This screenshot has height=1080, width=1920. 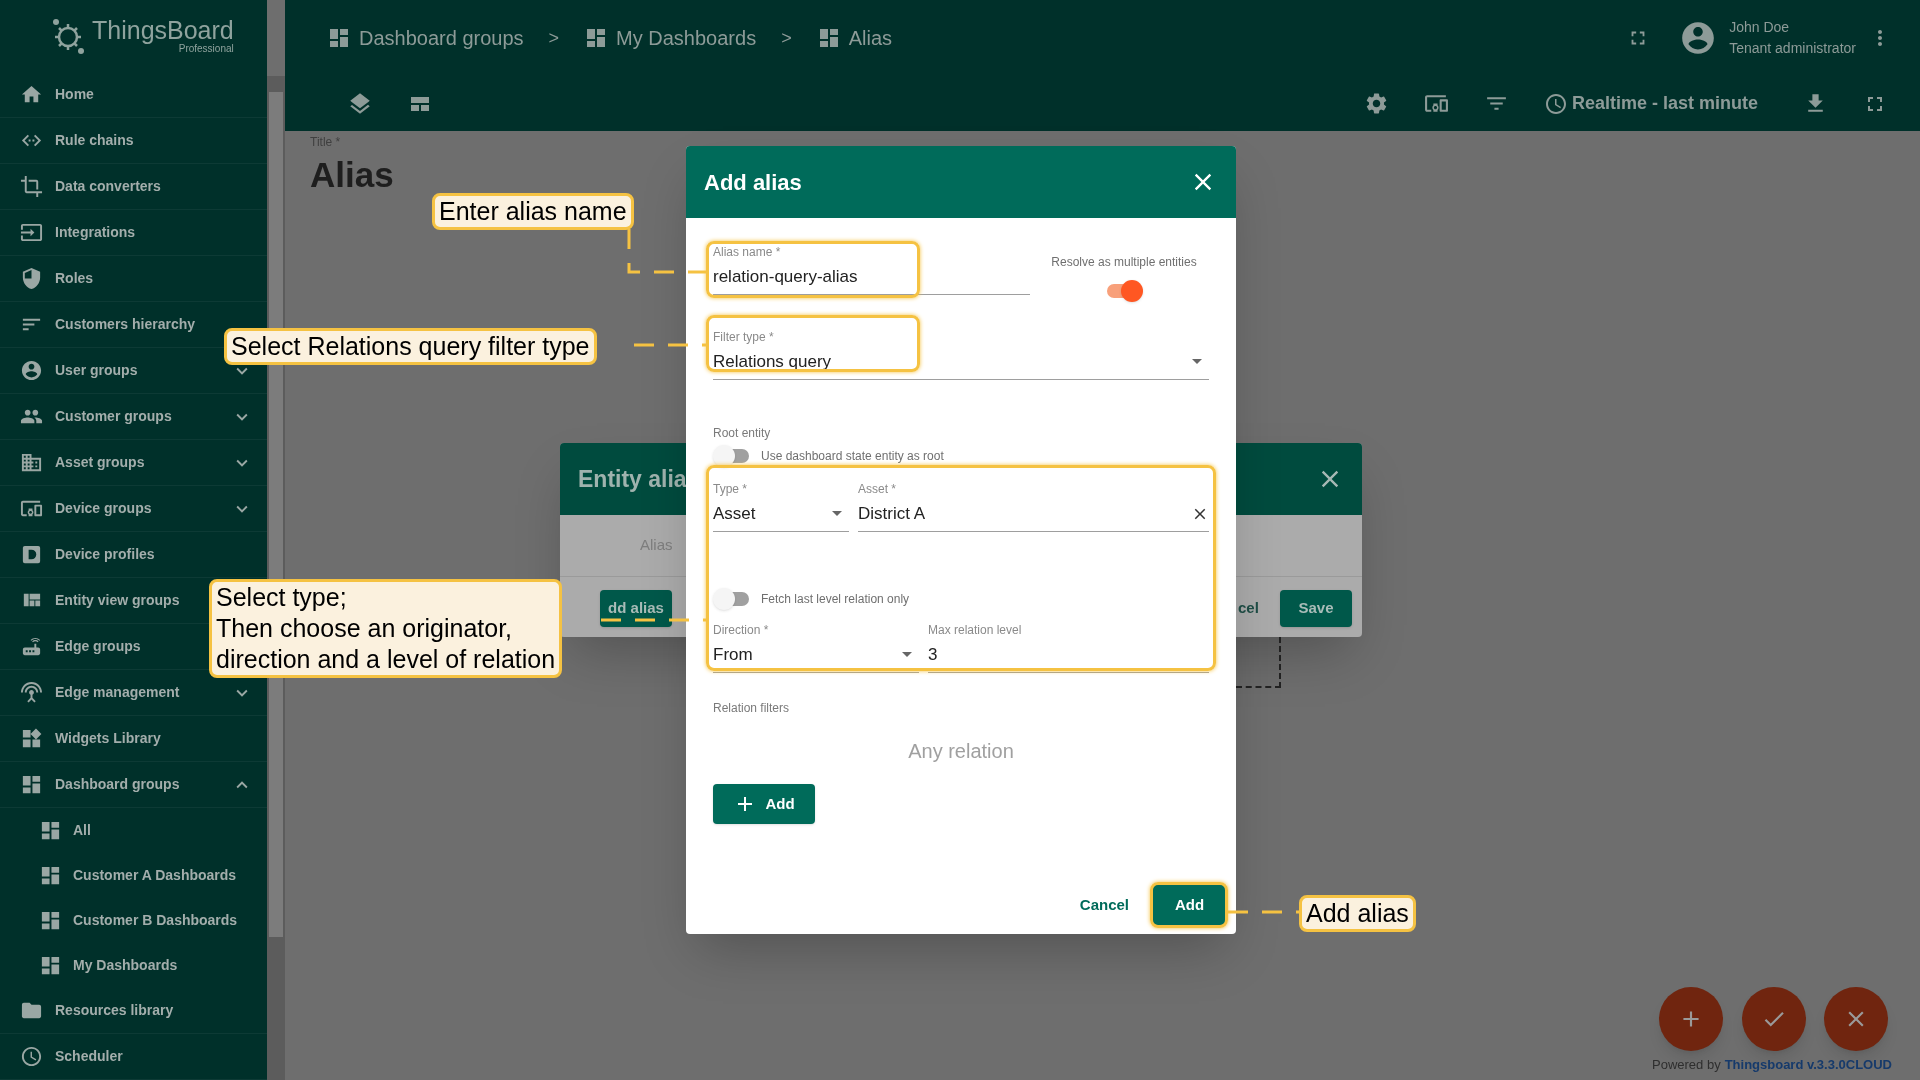 I want to click on sidebar-item: My Dashboards, so click(x=133, y=965).